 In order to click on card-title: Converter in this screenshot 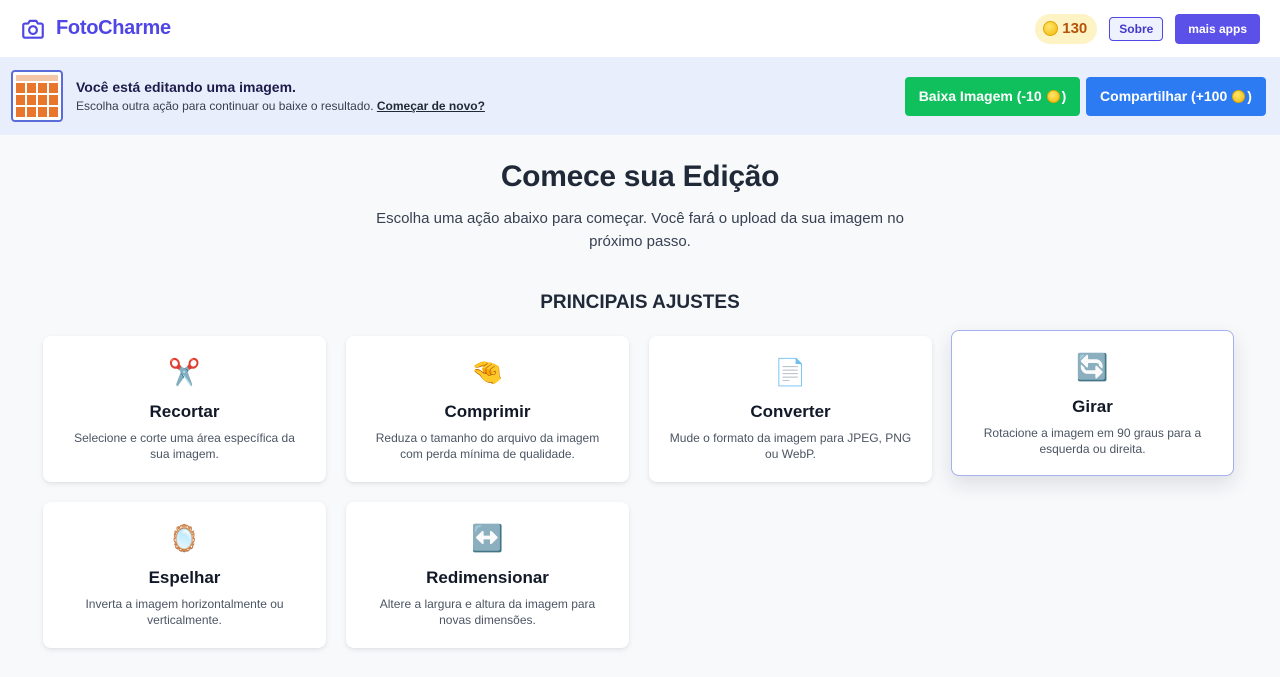, I will do `click(790, 411)`.